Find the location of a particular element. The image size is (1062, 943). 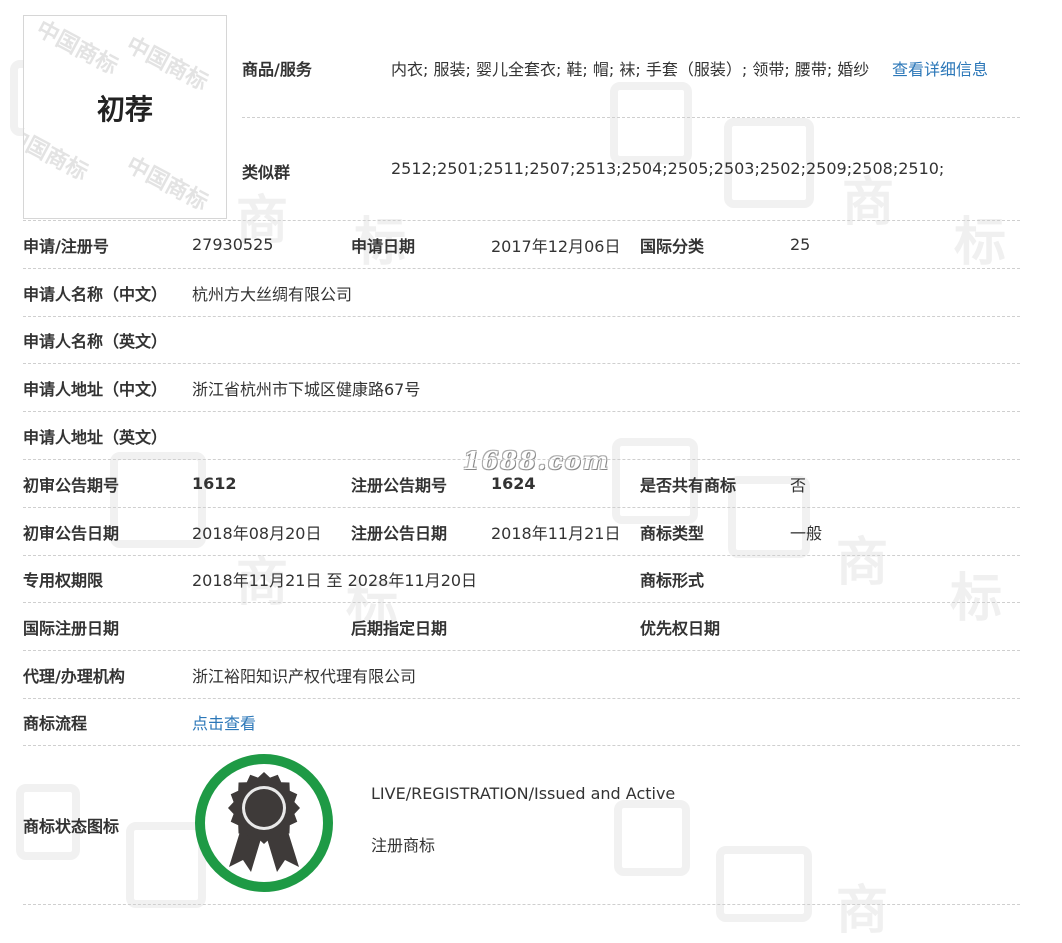

priority-date-label: 优先权日期 is located at coordinates (680, 628).